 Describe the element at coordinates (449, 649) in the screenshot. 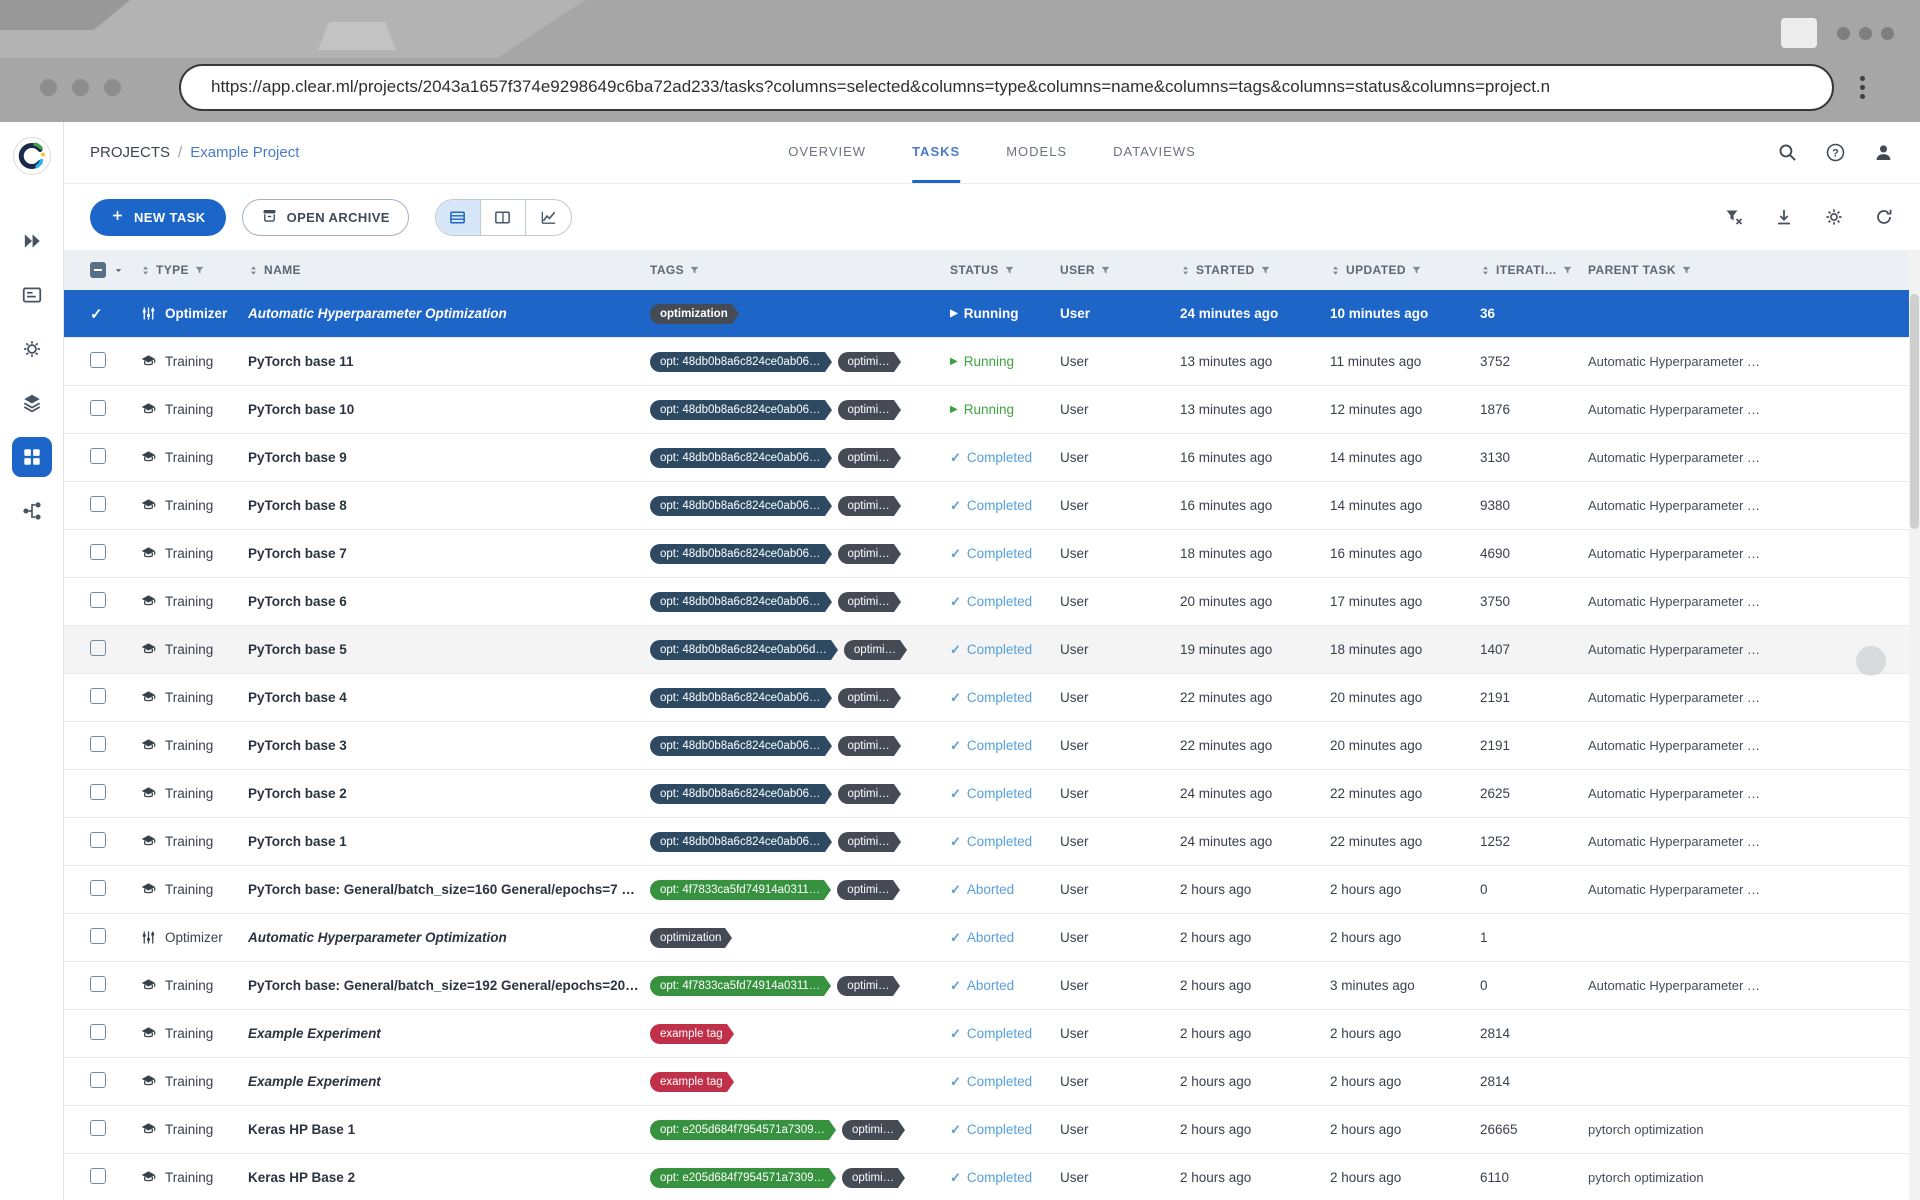

I see `task-name: PyTorch base 5` at that location.